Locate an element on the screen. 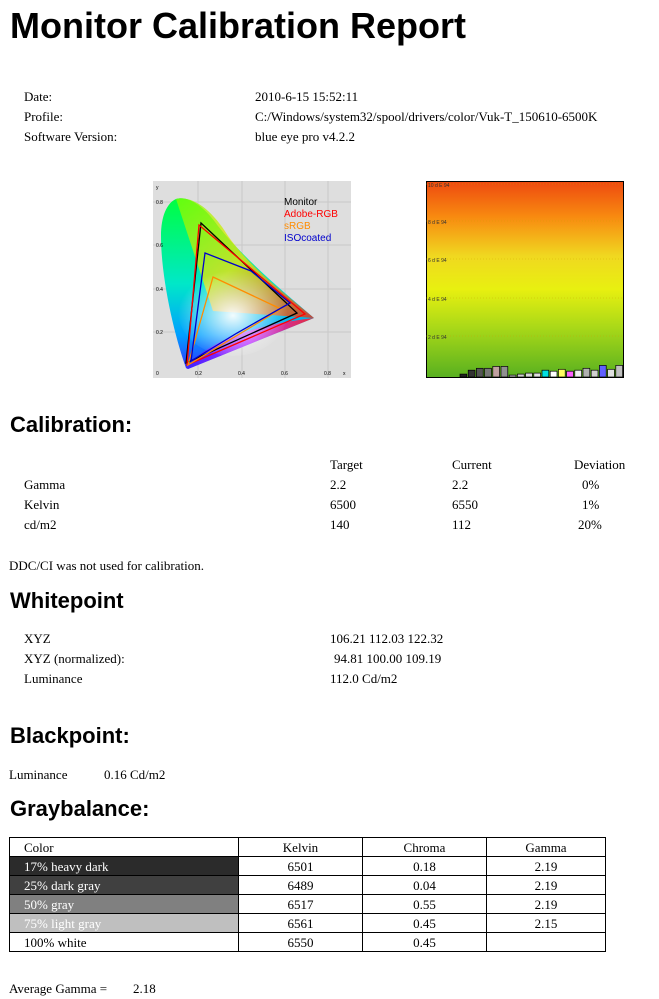 The width and height of the screenshot is (659, 999). cal-gamma-label: Gamma is located at coordinates (45, 484).